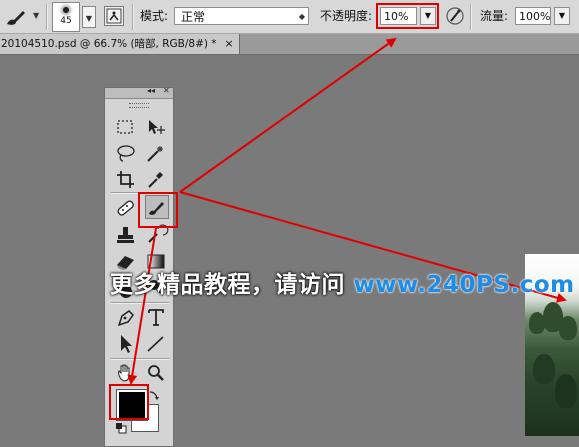 This screenshot has width=579, height=447. What do you see at coordinates (109, 44) in the screenshot?
I see `document-title: 20104510.psd @ 66.7% (暗部, RGB/8#) *` at bounding box center [109, 44].